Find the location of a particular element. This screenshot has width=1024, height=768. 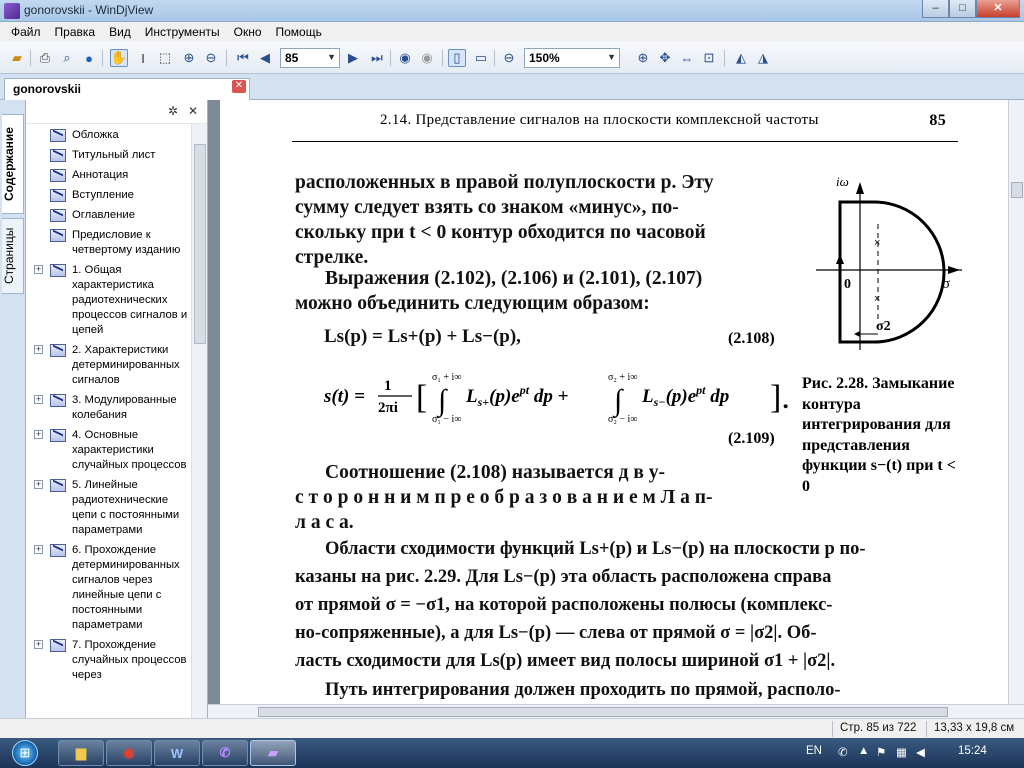

document-tab: gonorovskii is located at coordinates (127, 89).